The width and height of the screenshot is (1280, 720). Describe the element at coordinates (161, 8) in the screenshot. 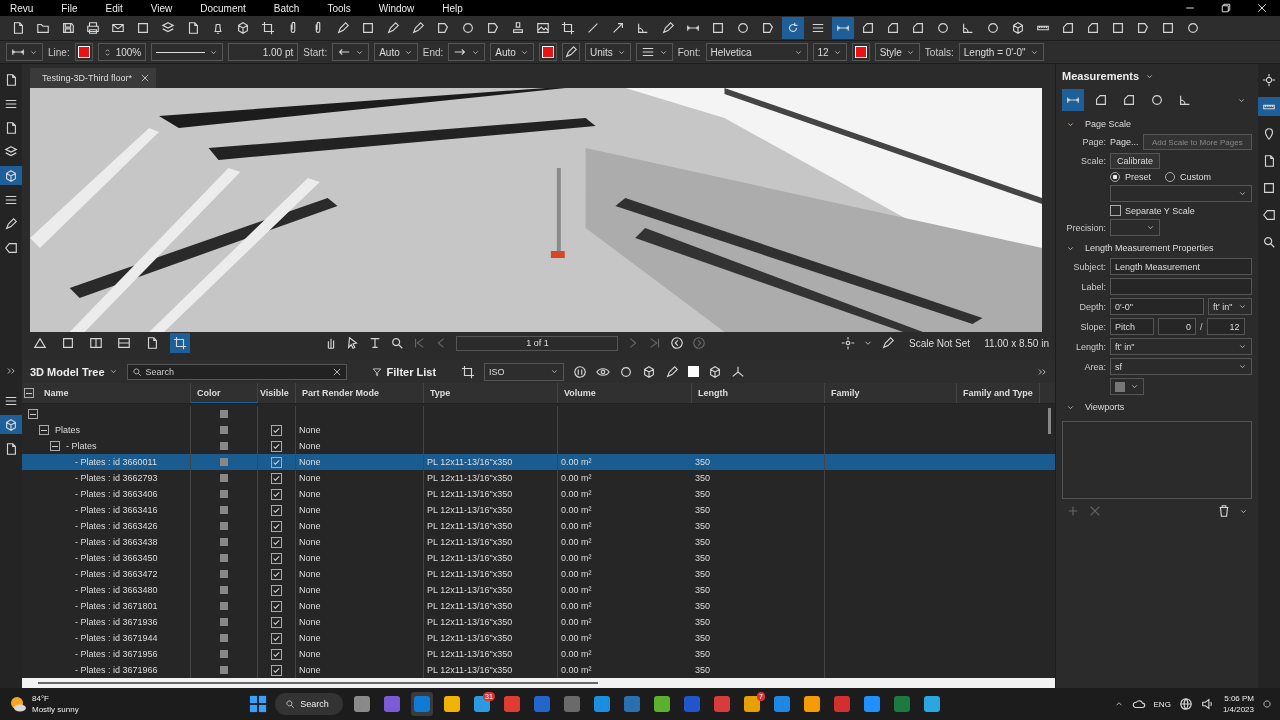

I see `menu-item: View` at that location.